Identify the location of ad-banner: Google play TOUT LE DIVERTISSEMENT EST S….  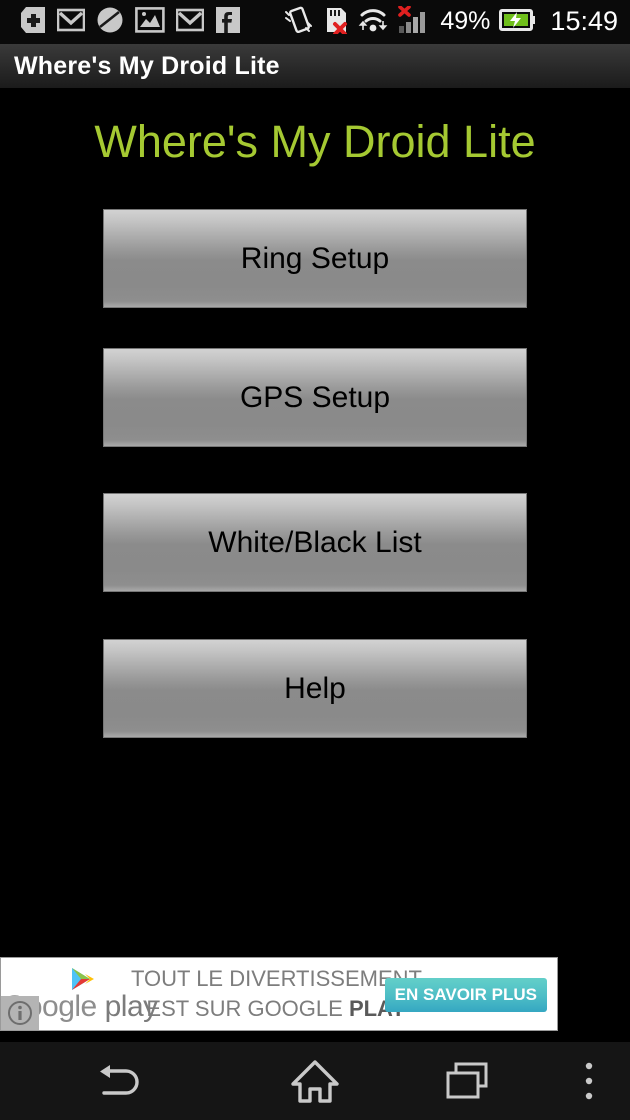
(279, 994).